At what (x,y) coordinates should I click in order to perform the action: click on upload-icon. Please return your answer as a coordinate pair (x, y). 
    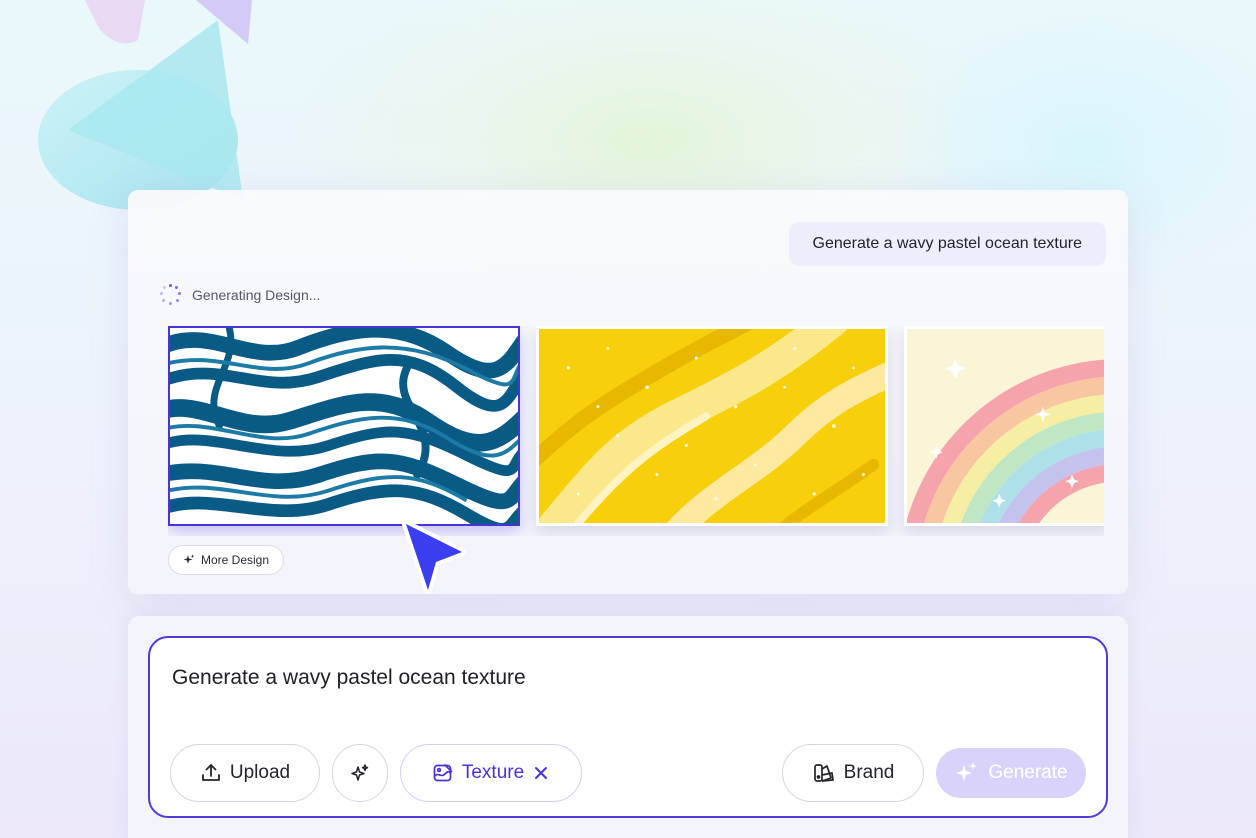
    Looking at the image, I should click on (211, 773).